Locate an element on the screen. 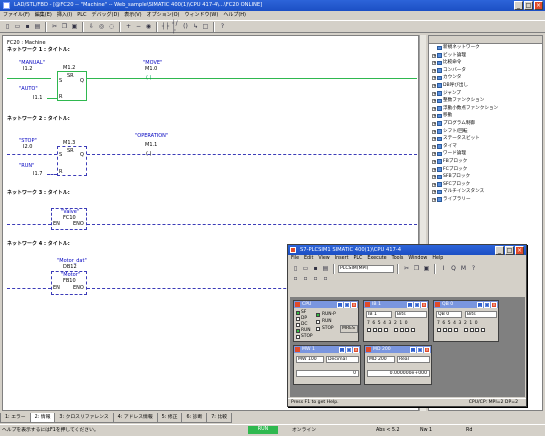  menu-plc: PLC is located at coordinates (81, 15).